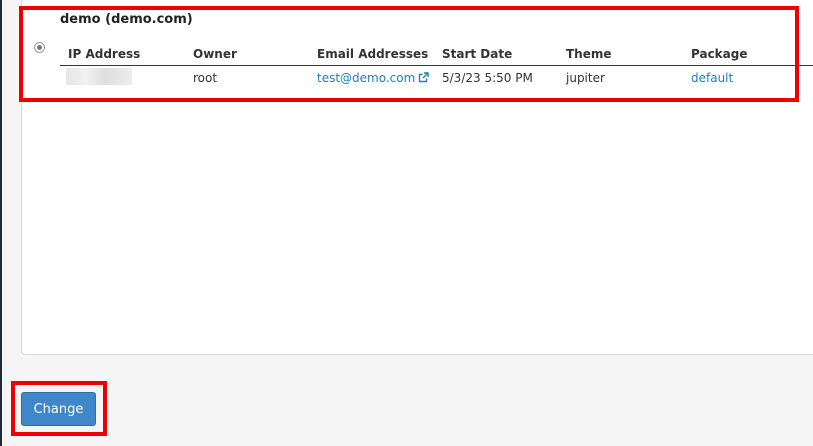 This screenshot has height=446, width=813. What do you see at coordinates (58, 409) in the screenshot?
I see `change-button: Change` at bounding box center [58, 409].